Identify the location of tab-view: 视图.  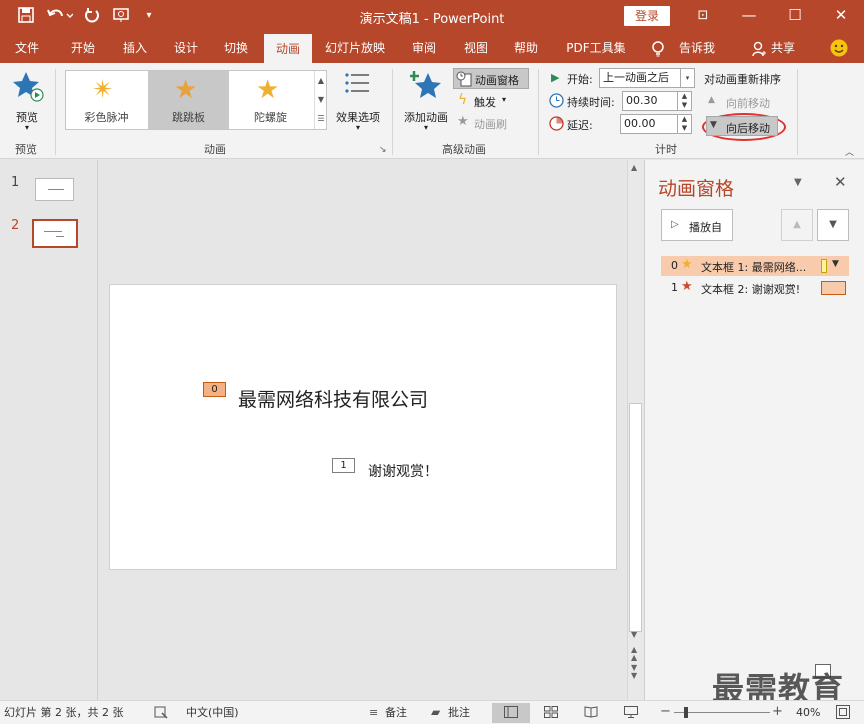
(476, 48).